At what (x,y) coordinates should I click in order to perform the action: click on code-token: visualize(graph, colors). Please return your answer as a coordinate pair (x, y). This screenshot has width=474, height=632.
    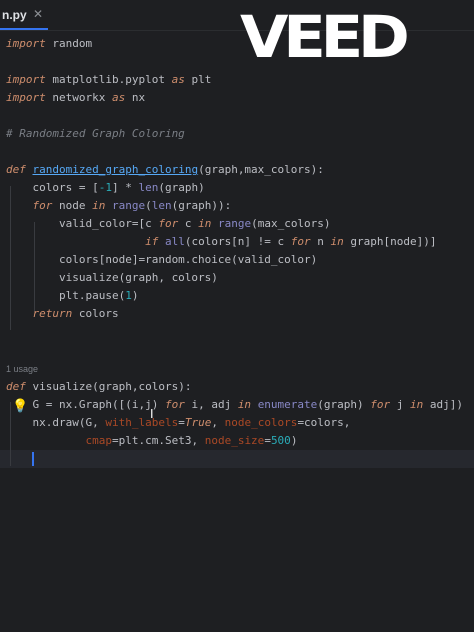
    Looking at the image, I should click on (112, 277).